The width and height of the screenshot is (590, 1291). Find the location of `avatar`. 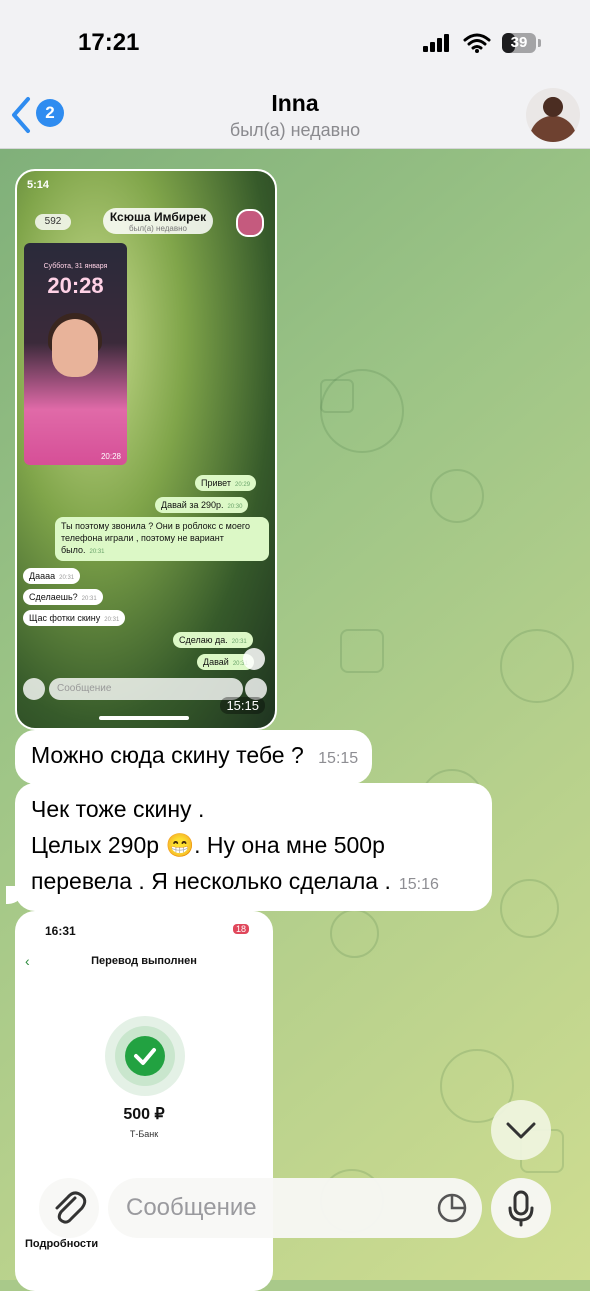

avatar is located at coordinates (553, 115).